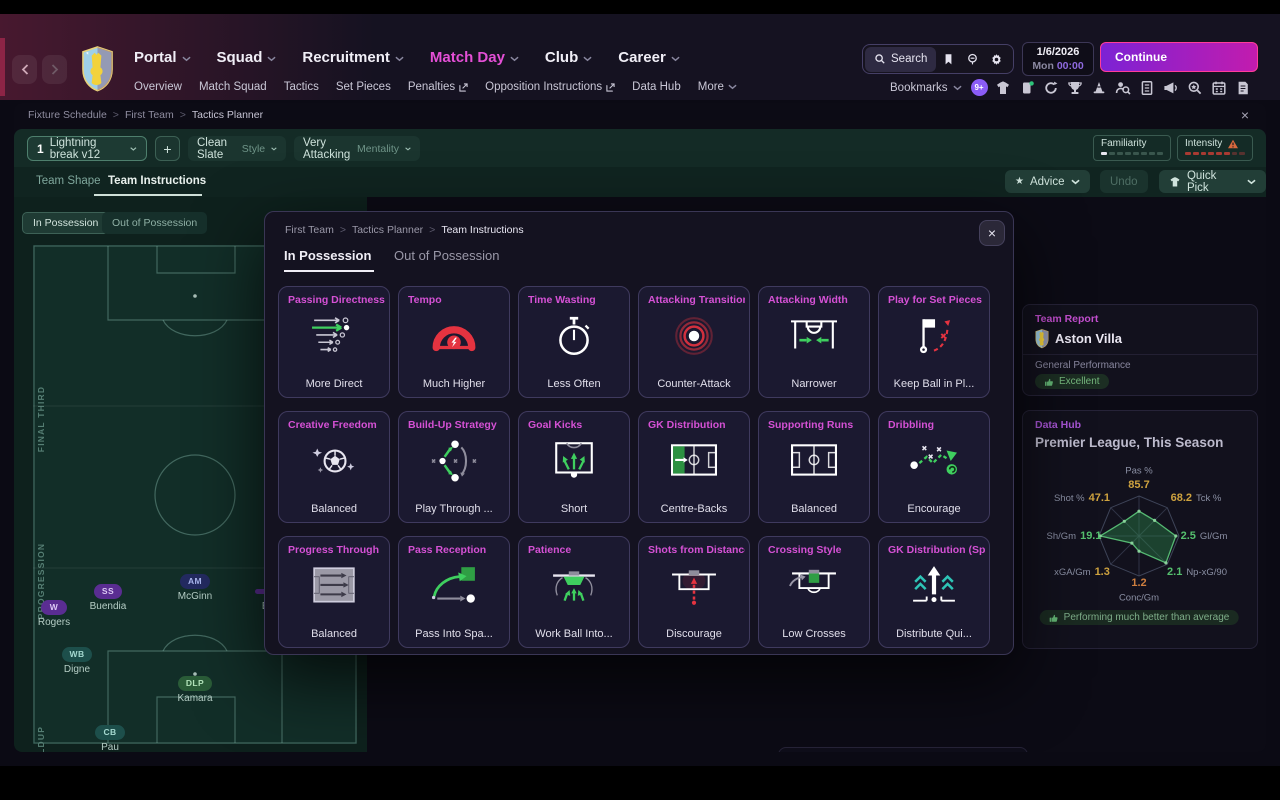 The width and height of the screenshot is (1280, 800). Describe the element at coordinates (562, 300) in the screenshot. I see `instruction-title: Time Wasting` at that location.